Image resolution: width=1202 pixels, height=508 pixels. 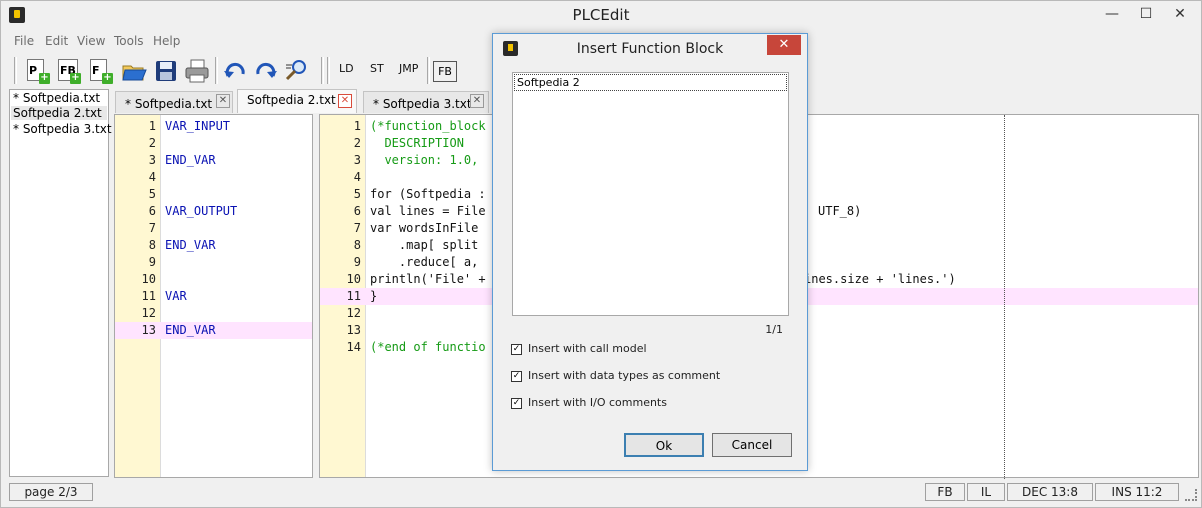 What do you see at coordinates (664, 445) in the screenshot?
I see `ok-button: Ok` at bounding box center [664, 445].